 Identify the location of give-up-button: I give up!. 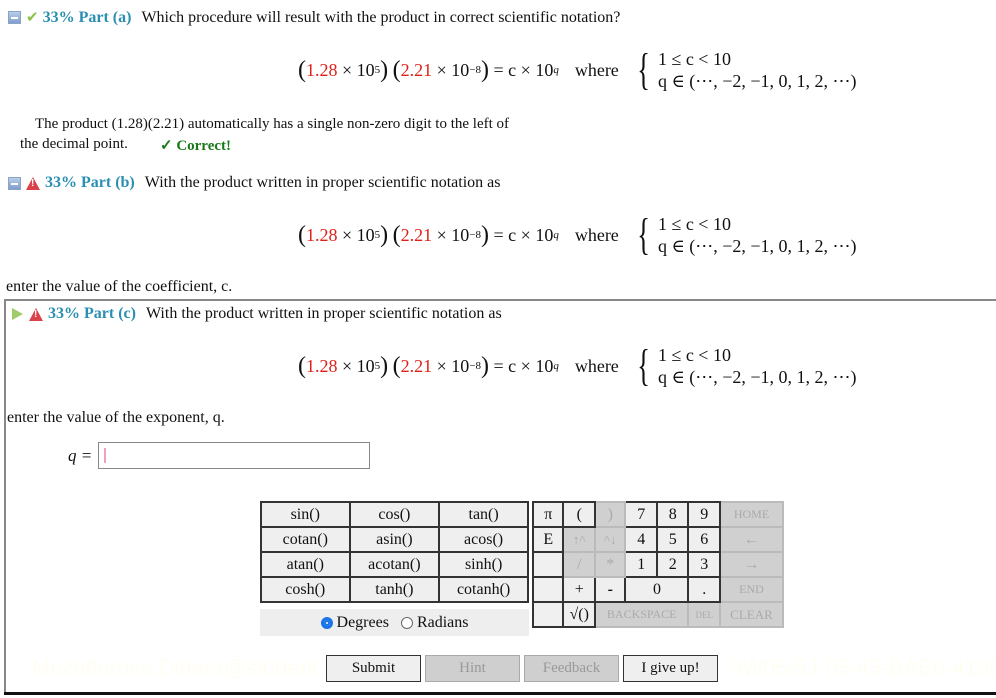
(670, 668).